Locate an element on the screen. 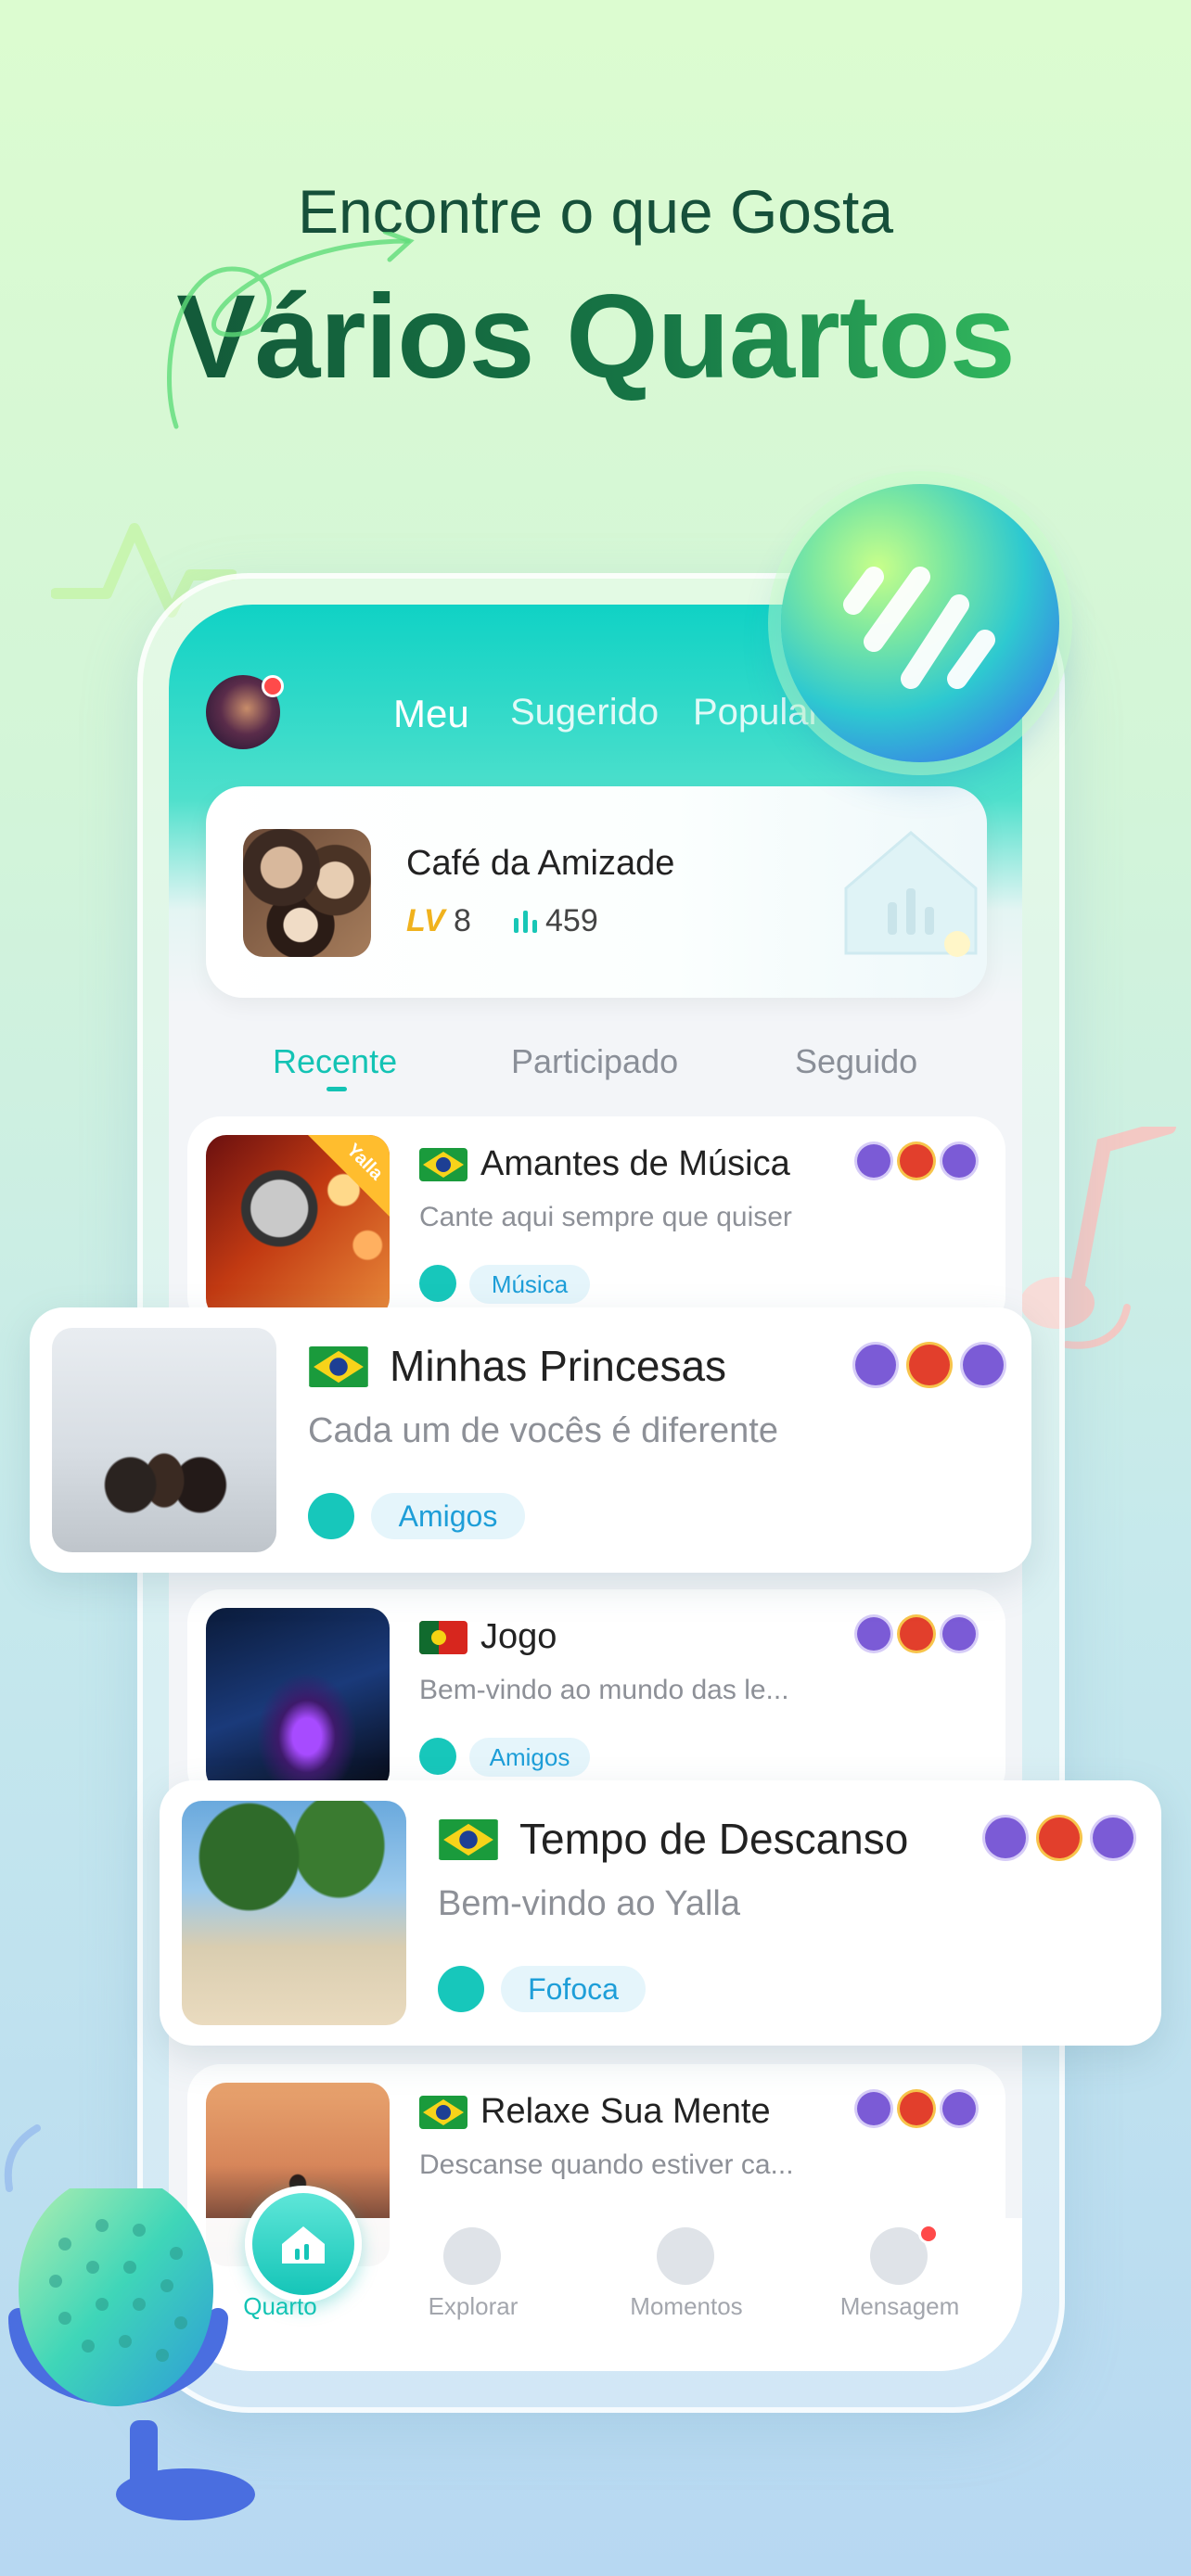 This screenshot has height=2576, width=1191. room-title: Relaxe Sua Mente is located at coordinates (625, 2111).